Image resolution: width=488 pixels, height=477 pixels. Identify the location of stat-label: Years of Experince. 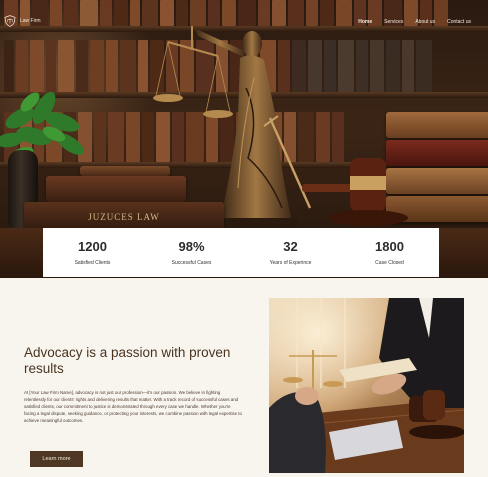
(290, 262).